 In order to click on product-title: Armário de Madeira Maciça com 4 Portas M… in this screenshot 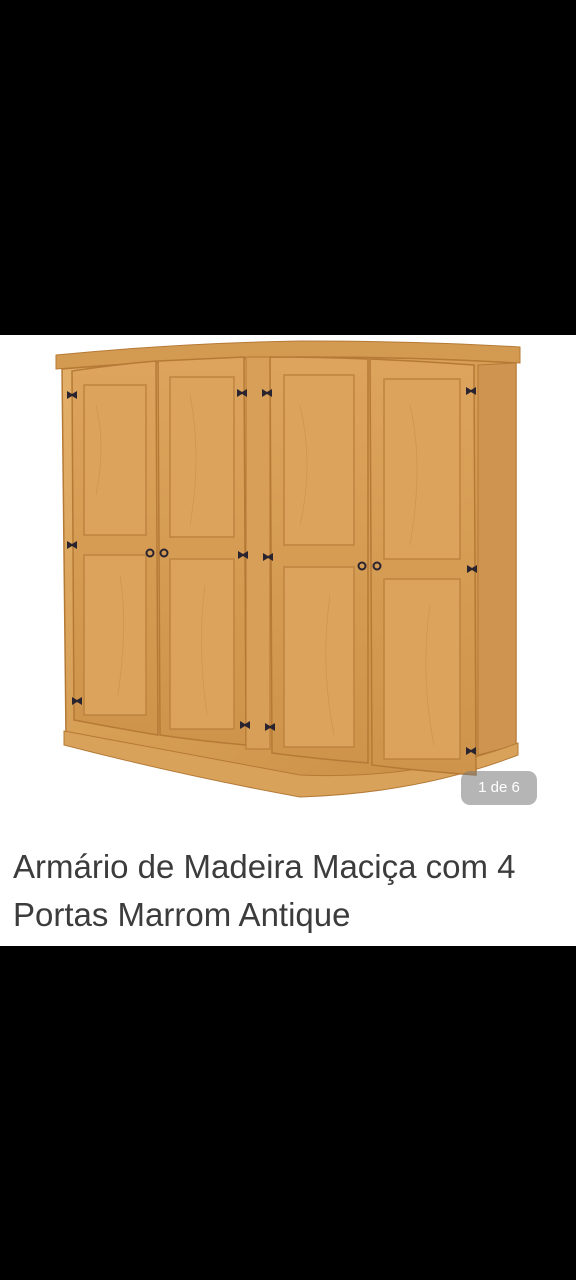, I will do `click(264, 890)`.